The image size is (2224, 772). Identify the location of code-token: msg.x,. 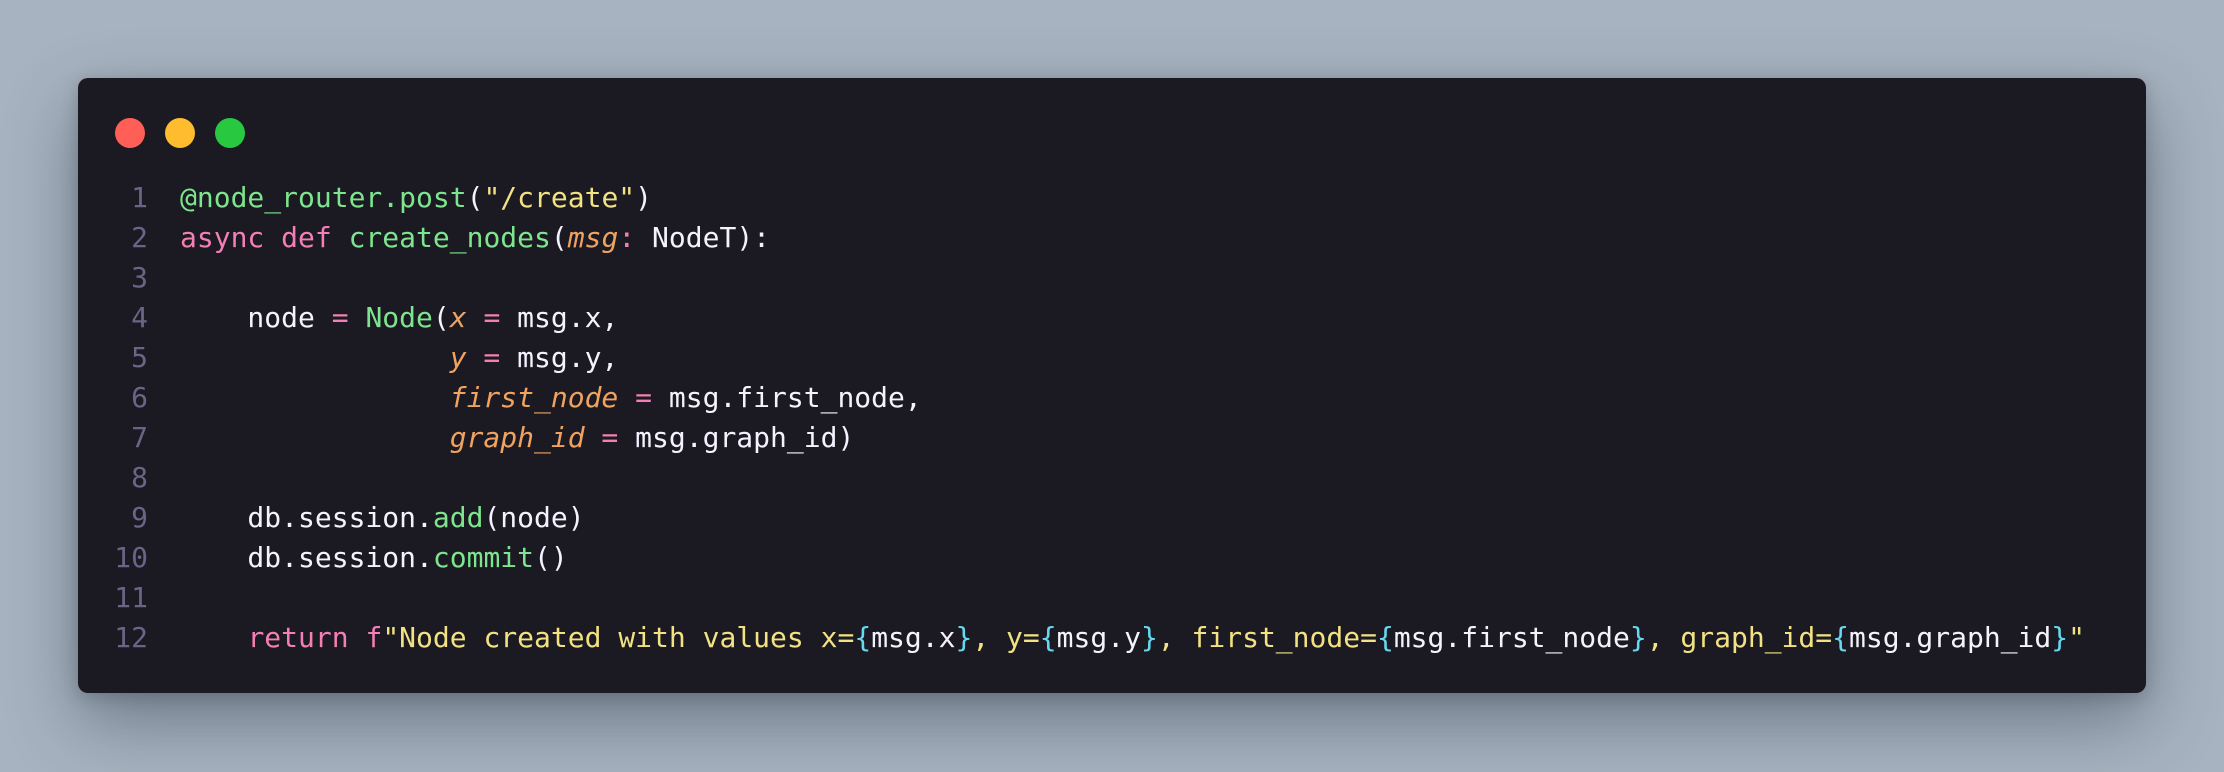
(568, 317).